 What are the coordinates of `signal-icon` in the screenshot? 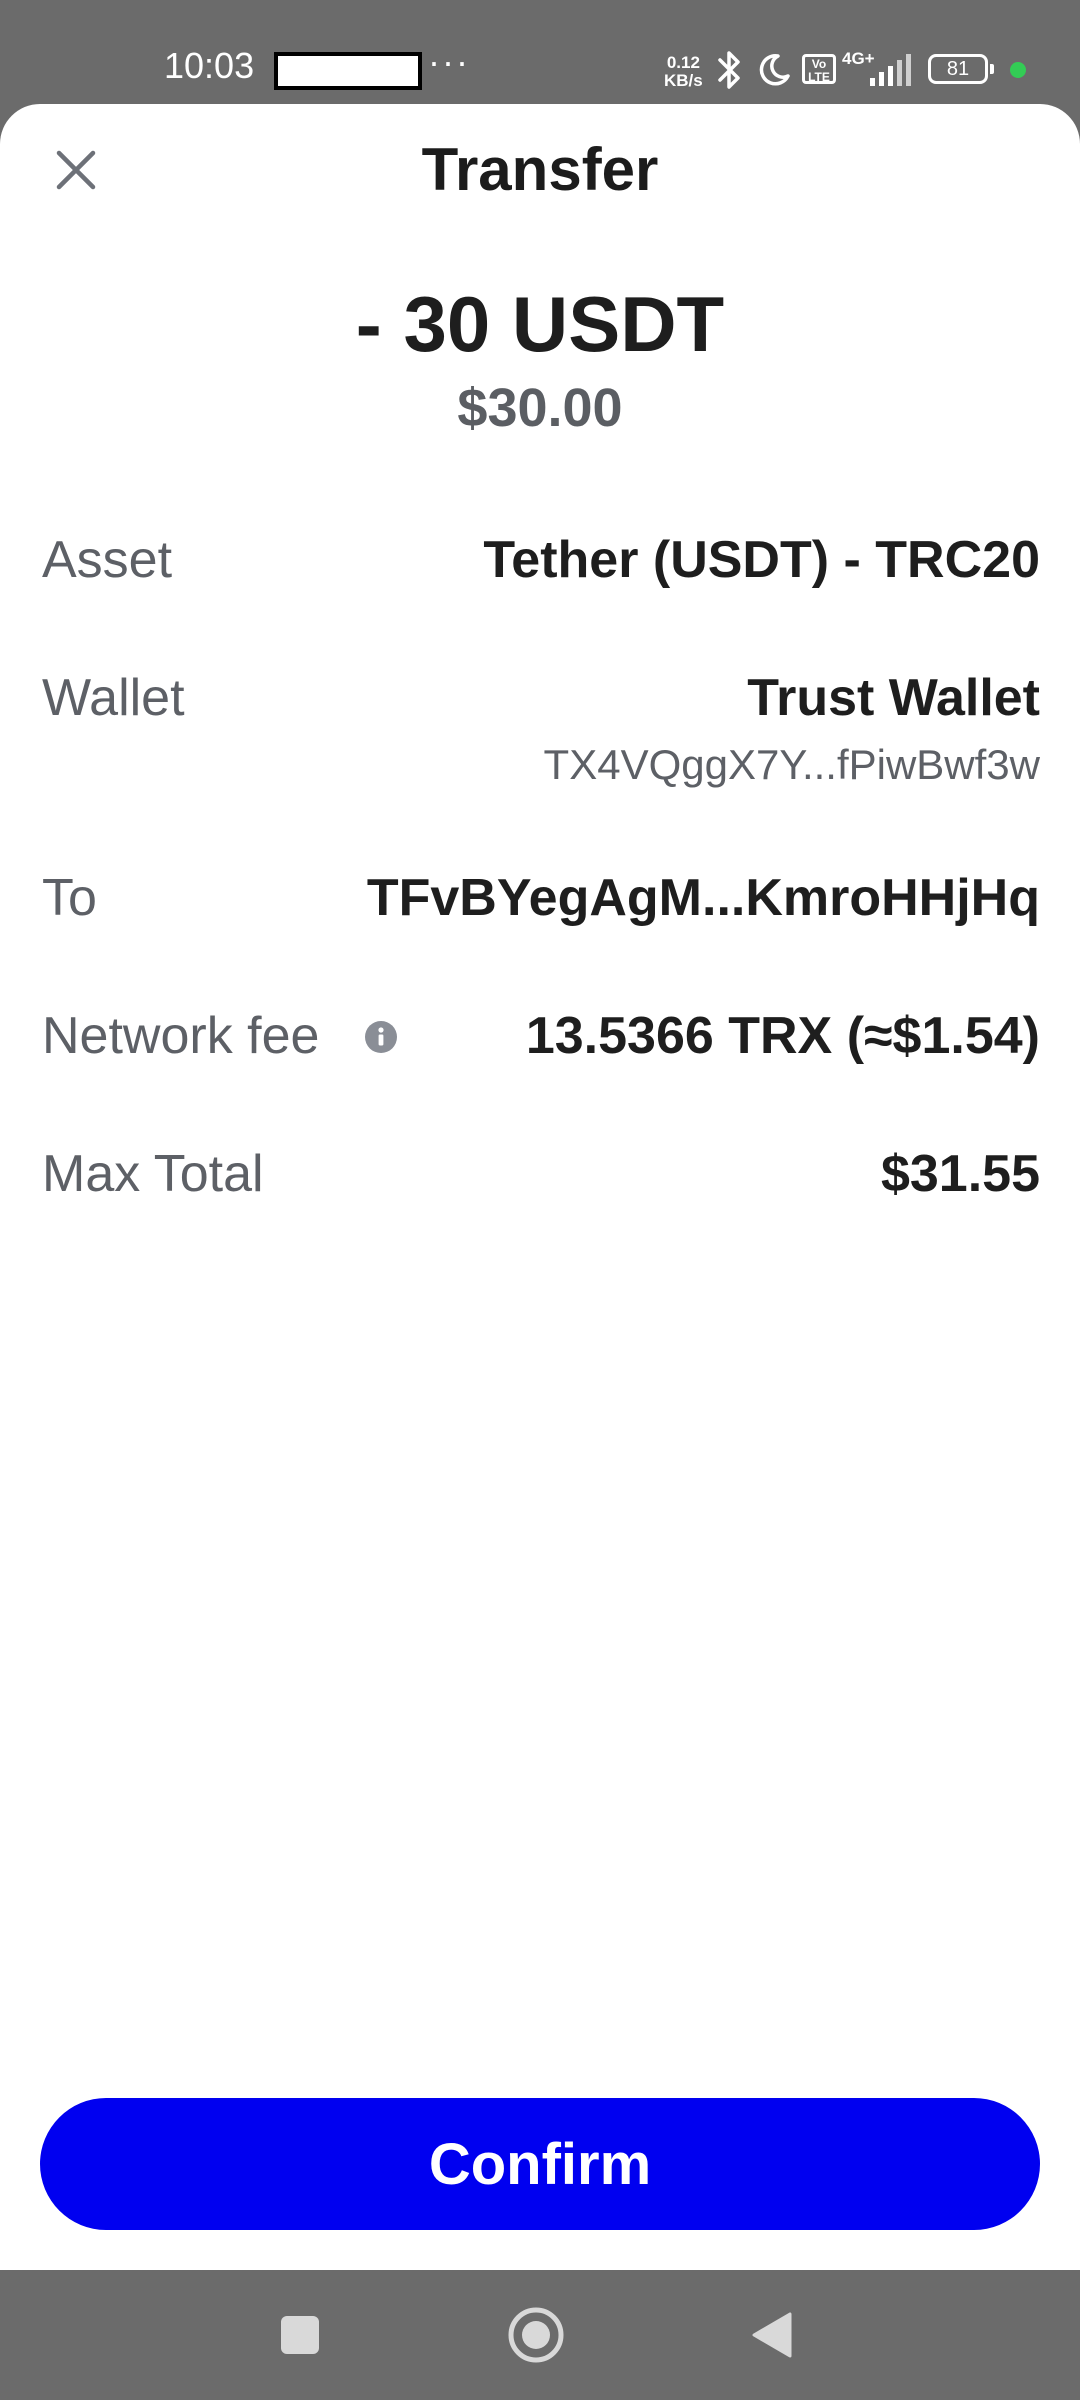 It's located at (890, 70).